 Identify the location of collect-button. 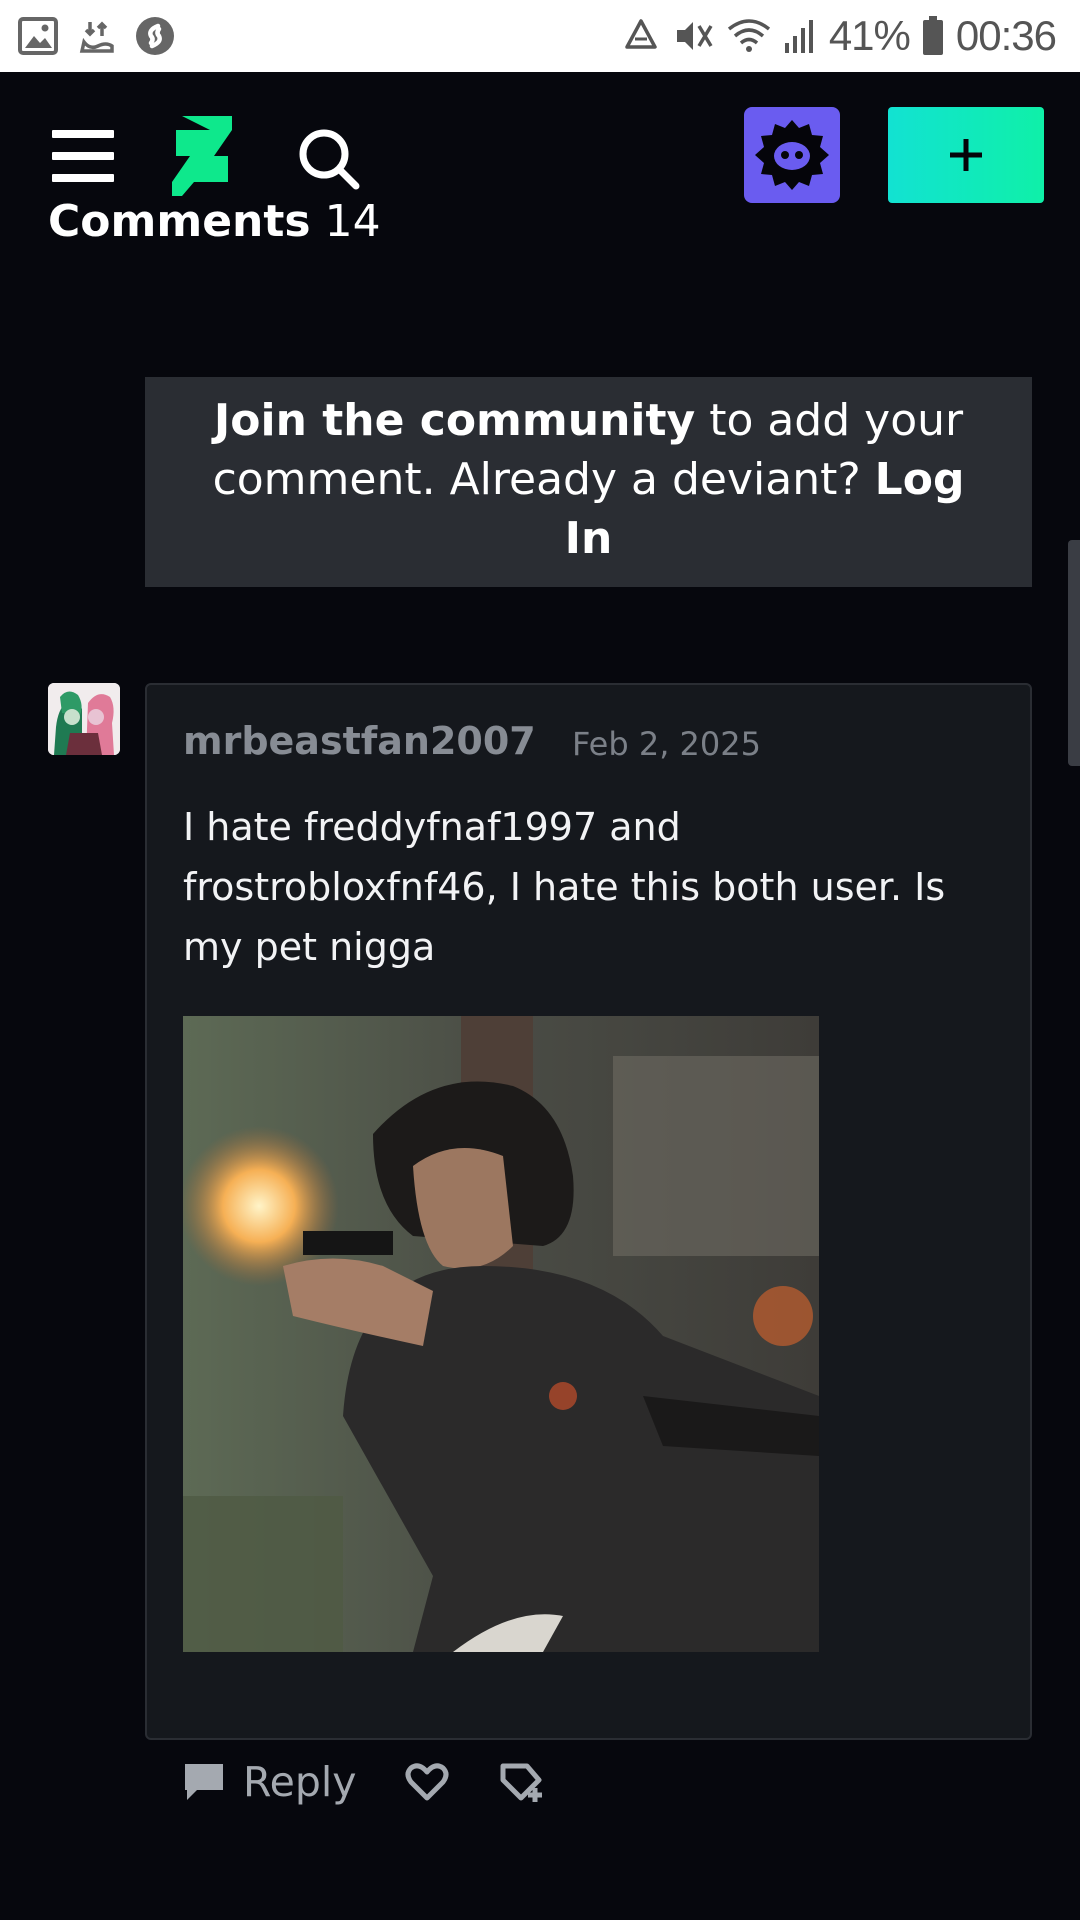
(523, 1782).